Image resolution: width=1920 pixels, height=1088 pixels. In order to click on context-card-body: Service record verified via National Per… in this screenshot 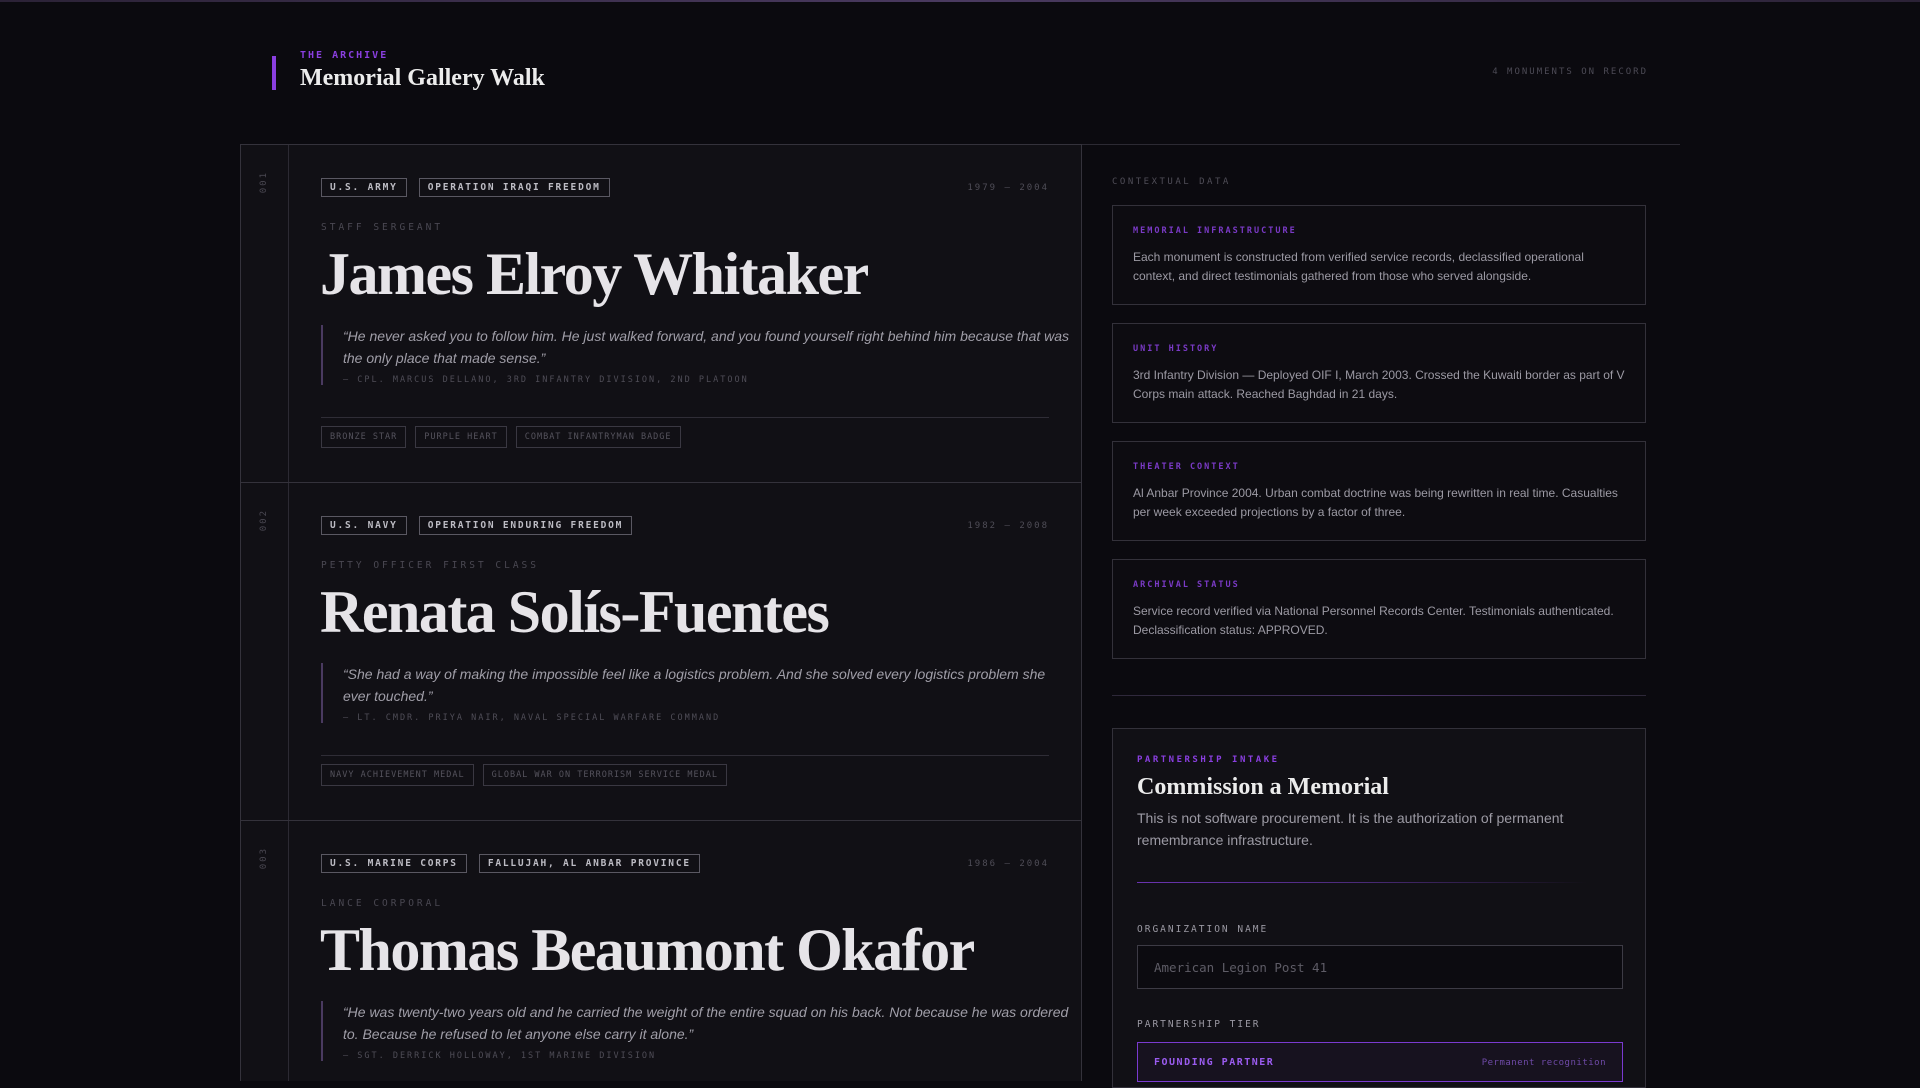, I will do `click(1373, 620)`.